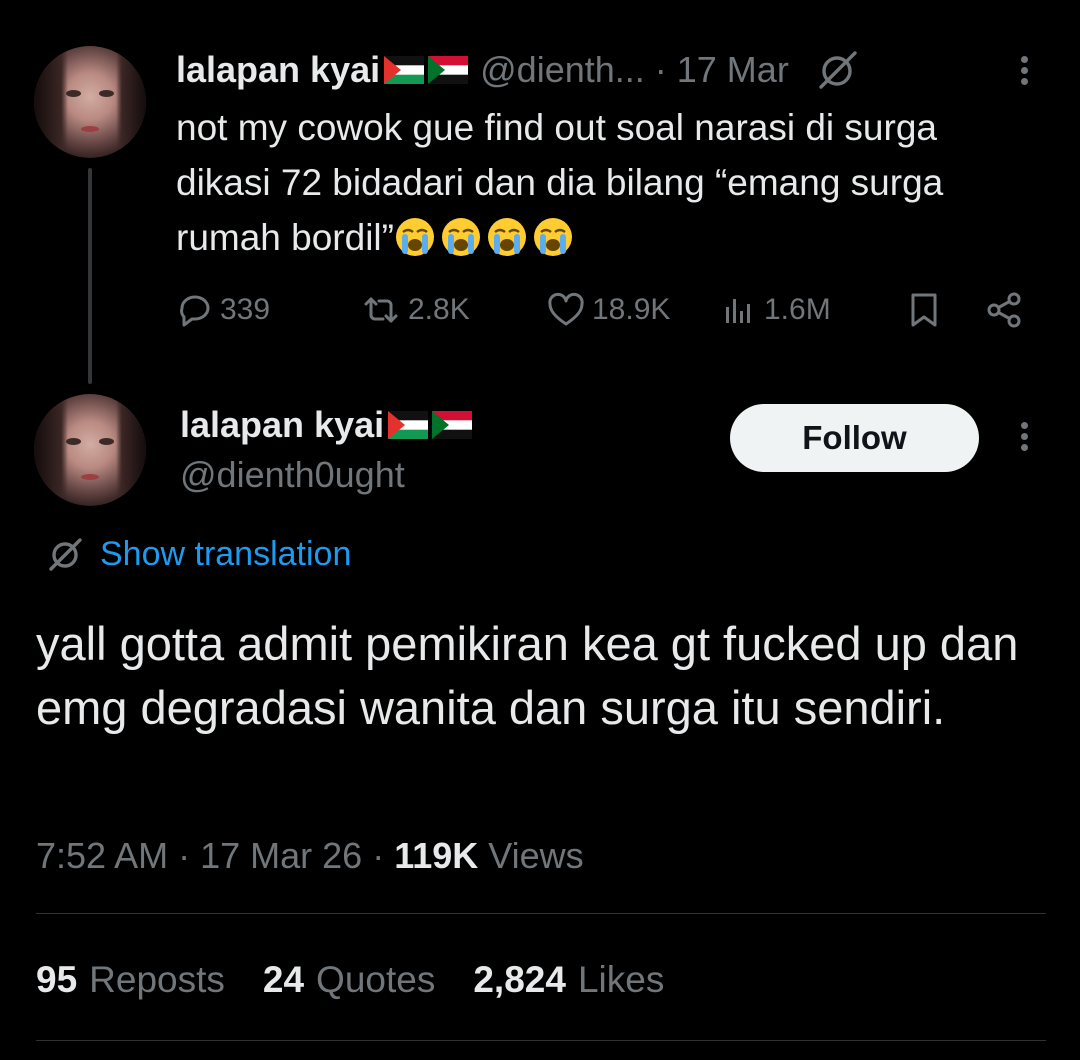  Describe the element at coordinates (375, 980) in the screenshot. I see `quotes-label: Quotes` at that location.